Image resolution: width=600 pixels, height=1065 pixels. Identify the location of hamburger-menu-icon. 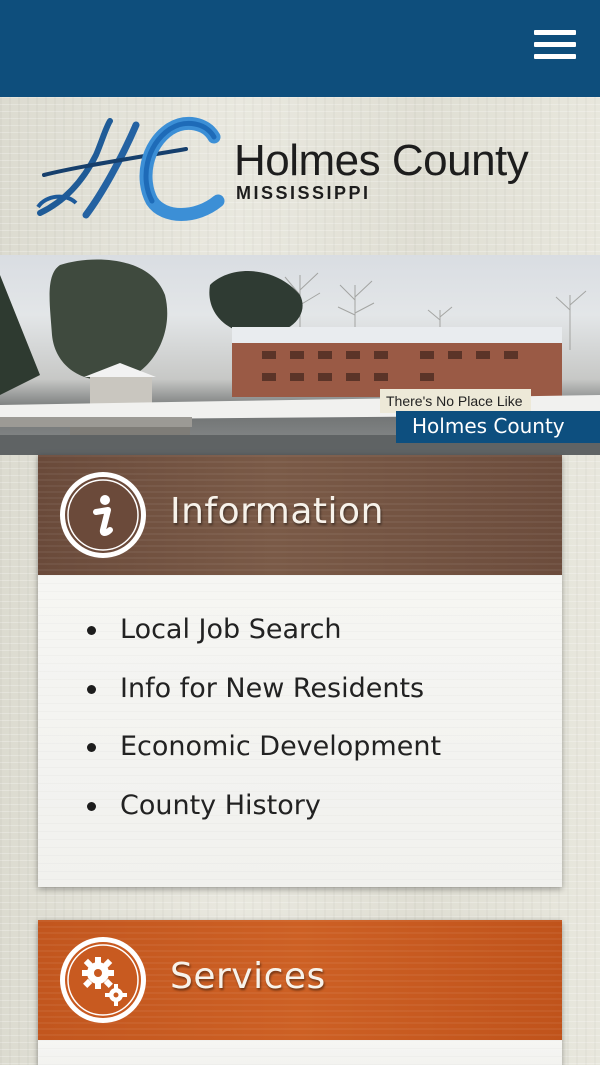
(555, 45).